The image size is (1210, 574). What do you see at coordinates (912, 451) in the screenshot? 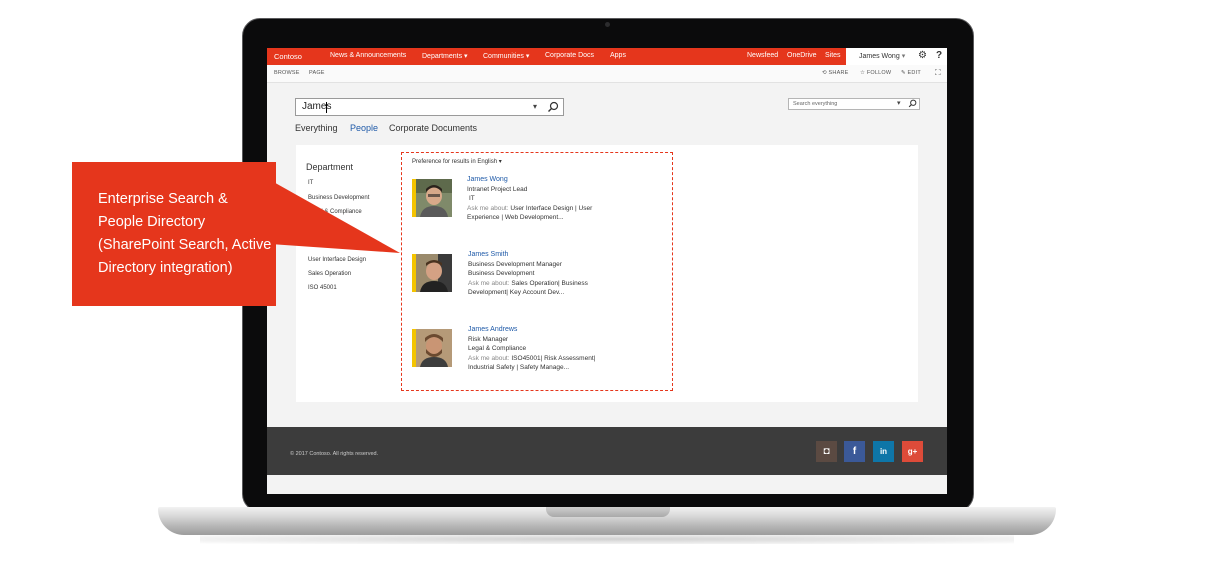
I see `googleplus-icon: g+` at bounding box center [912, 451].